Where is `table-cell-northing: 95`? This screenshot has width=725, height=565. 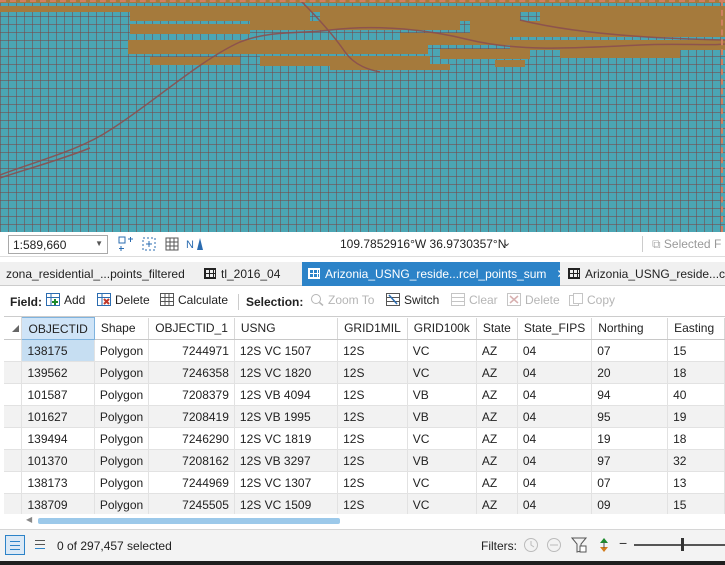
table-cell-northing: 95 is located at coordinates (630, 416).